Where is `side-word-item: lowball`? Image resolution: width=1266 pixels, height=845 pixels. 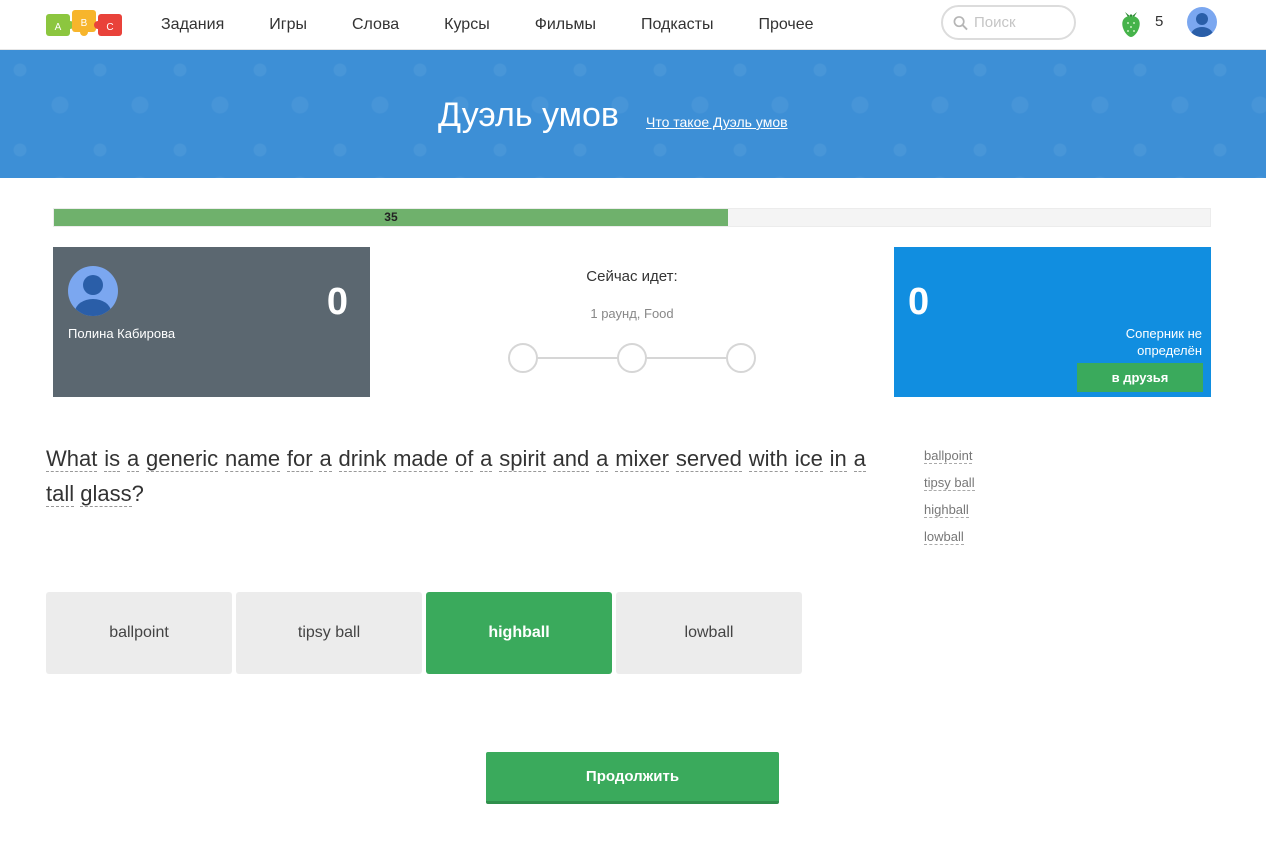
side-word-item: lowball is located at coordinates (949, 536).